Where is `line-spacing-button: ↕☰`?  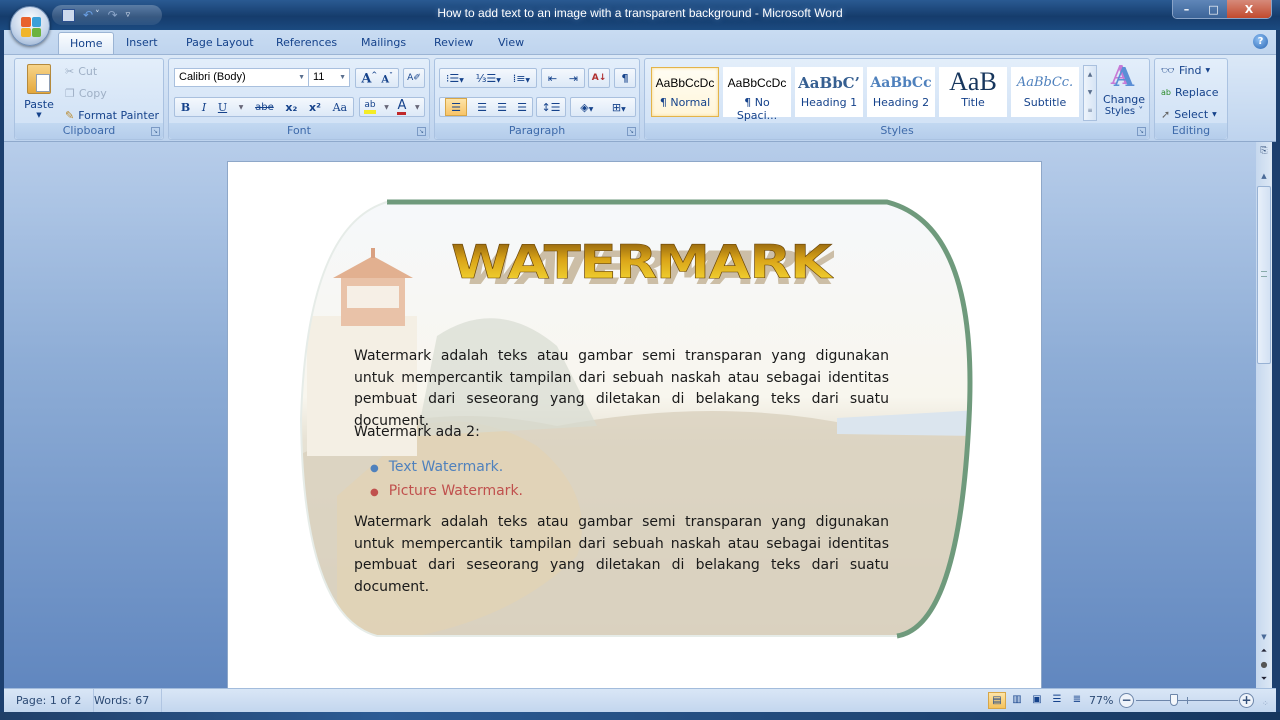 line-spacing-button: ↕☰ is located at coordinates (551, 107).